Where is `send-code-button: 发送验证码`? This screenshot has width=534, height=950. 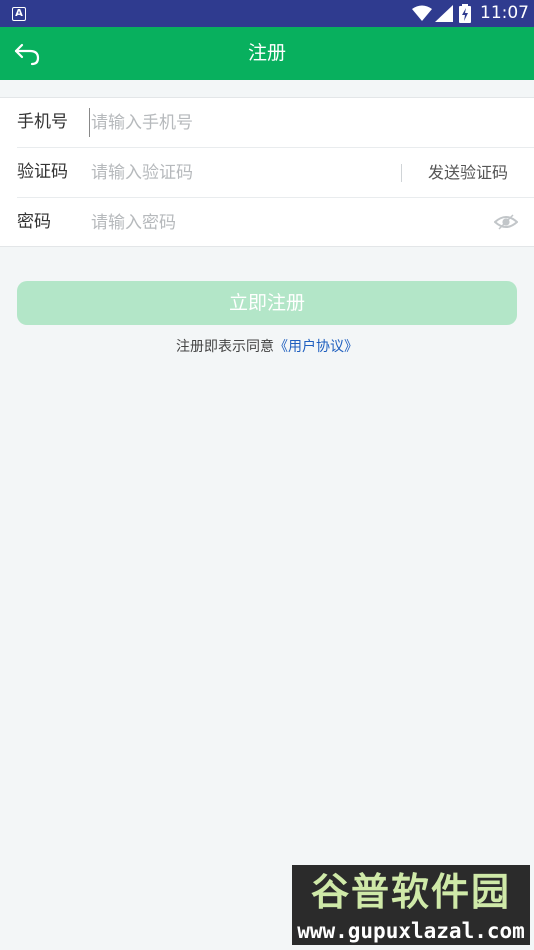
send-code-button: 发送验证码 is located at coordinates (468, 172).